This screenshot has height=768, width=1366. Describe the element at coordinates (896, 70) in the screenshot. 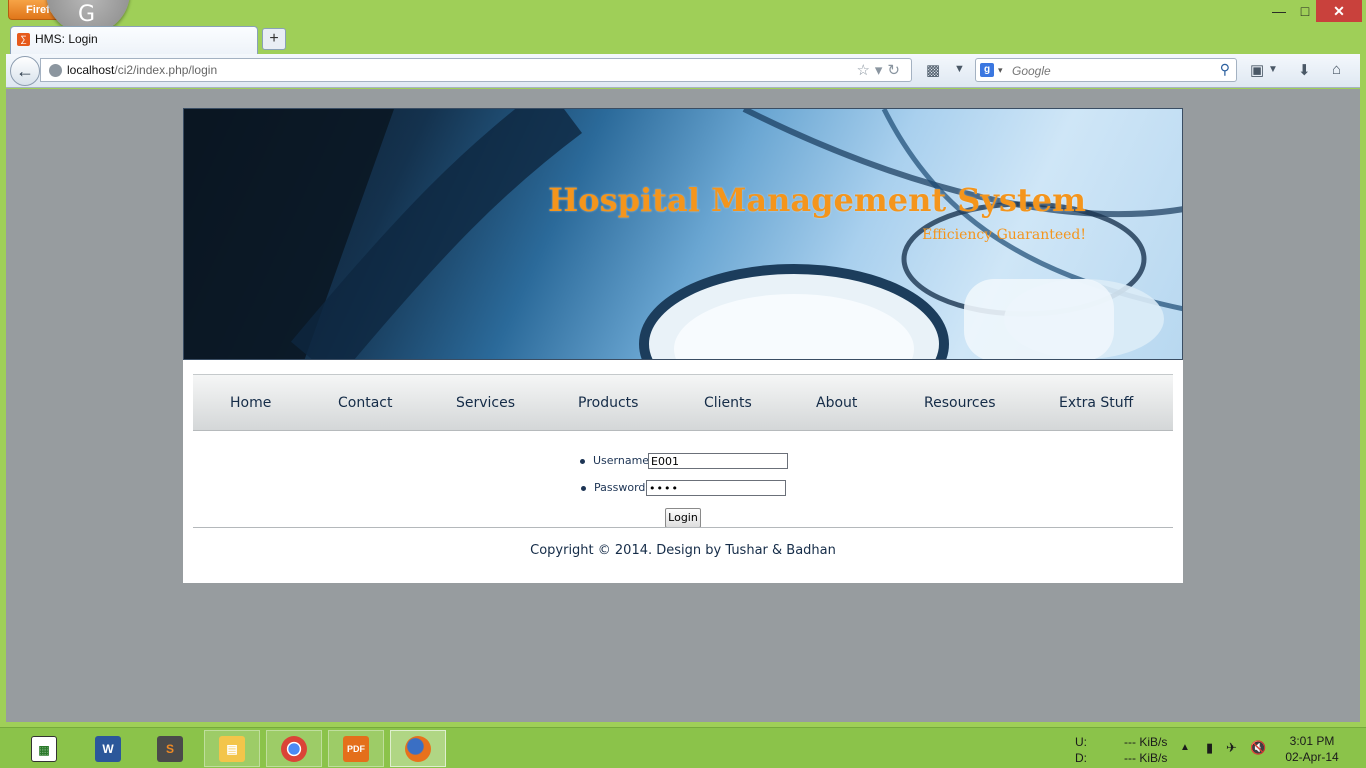

I see `reload-icon: ↻` at that location.